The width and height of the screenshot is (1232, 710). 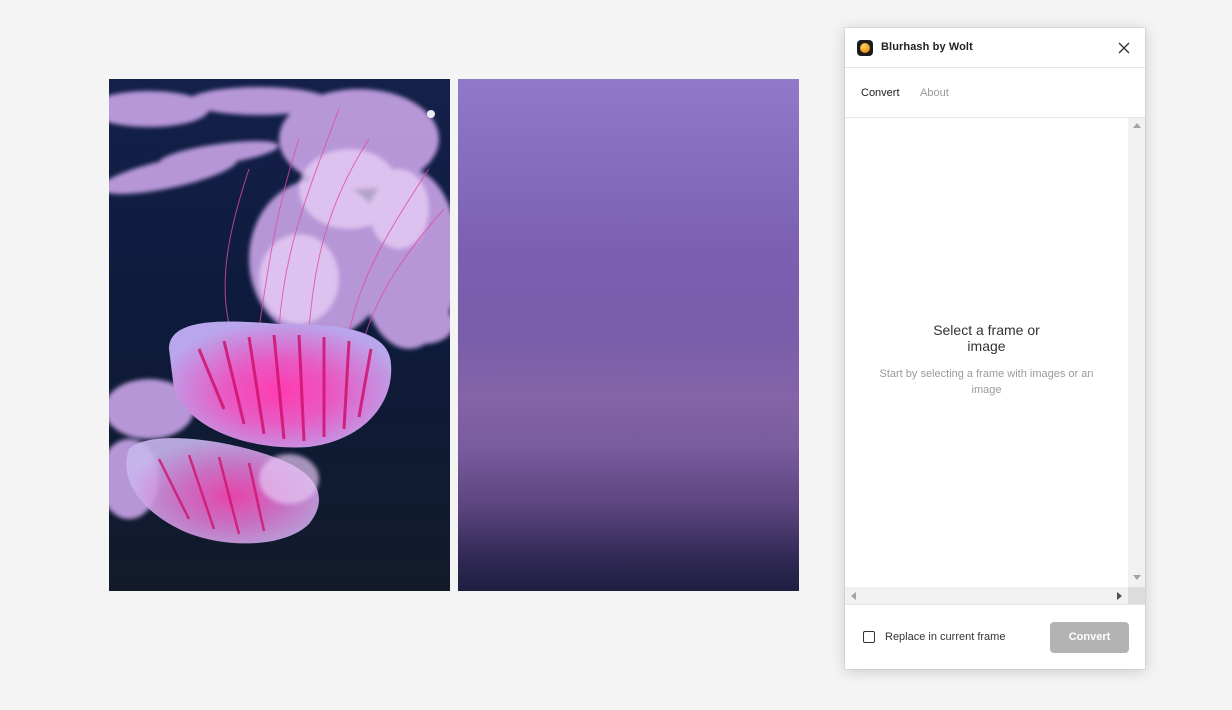 What do you see at coordinates (934, 93) in the screenshot?
I see `tab-about: About` at bounding box center [934, 93].